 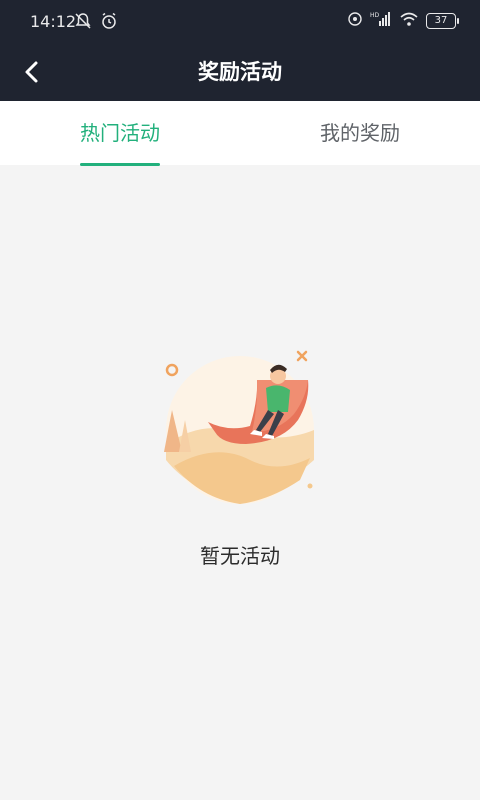 I want to click on status-time: 14:12, so click(x=53, y=21).